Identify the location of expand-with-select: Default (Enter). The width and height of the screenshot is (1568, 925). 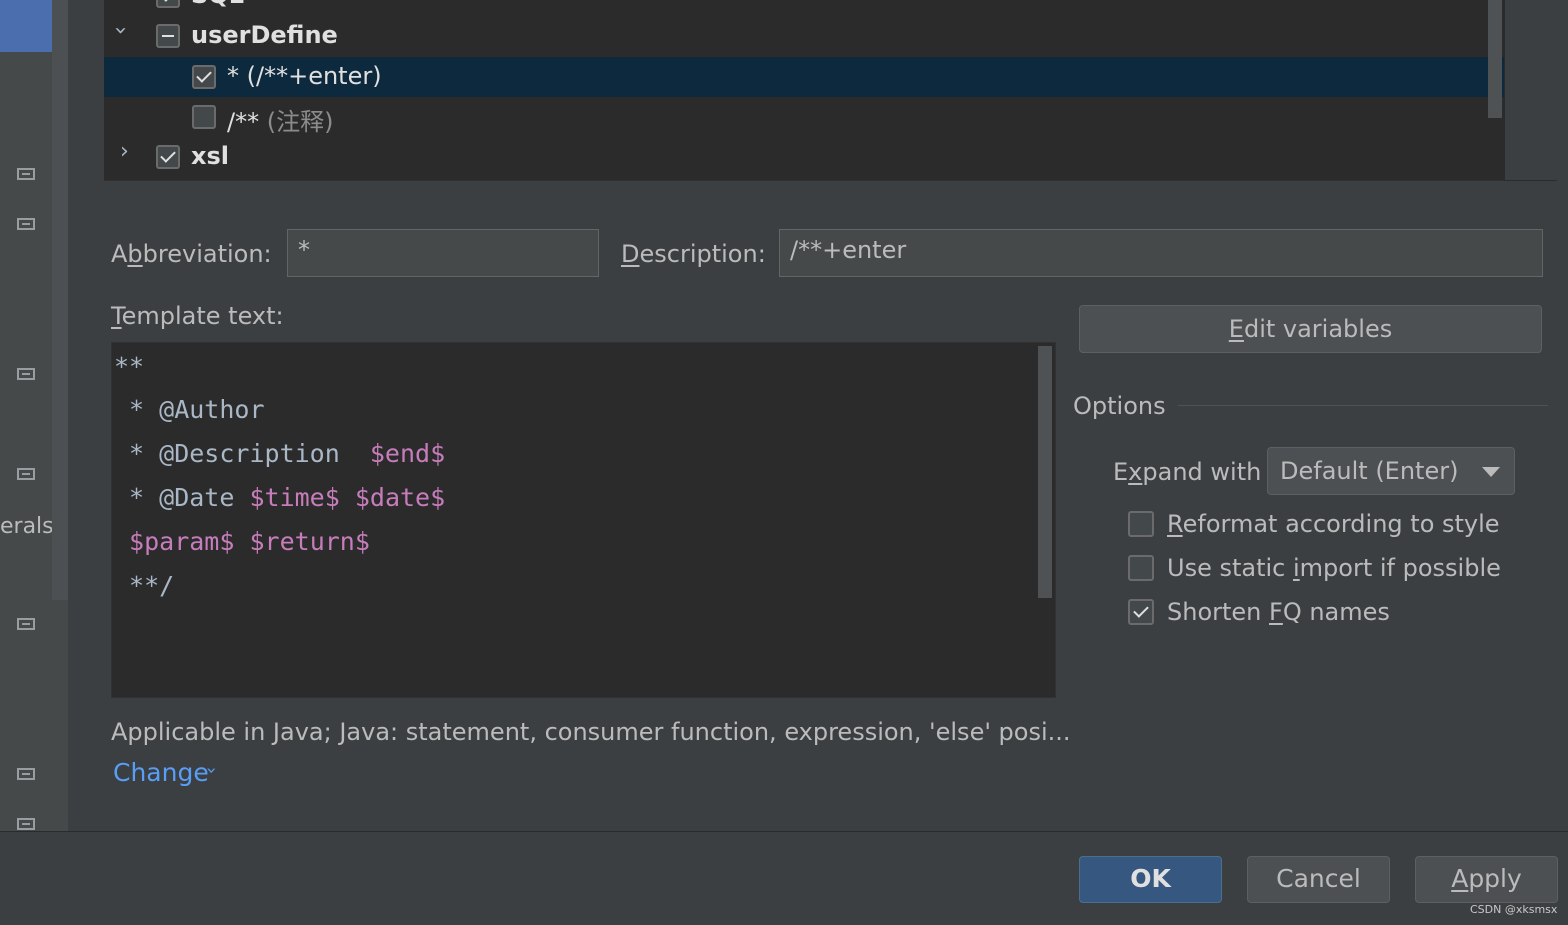
(1391, 471).